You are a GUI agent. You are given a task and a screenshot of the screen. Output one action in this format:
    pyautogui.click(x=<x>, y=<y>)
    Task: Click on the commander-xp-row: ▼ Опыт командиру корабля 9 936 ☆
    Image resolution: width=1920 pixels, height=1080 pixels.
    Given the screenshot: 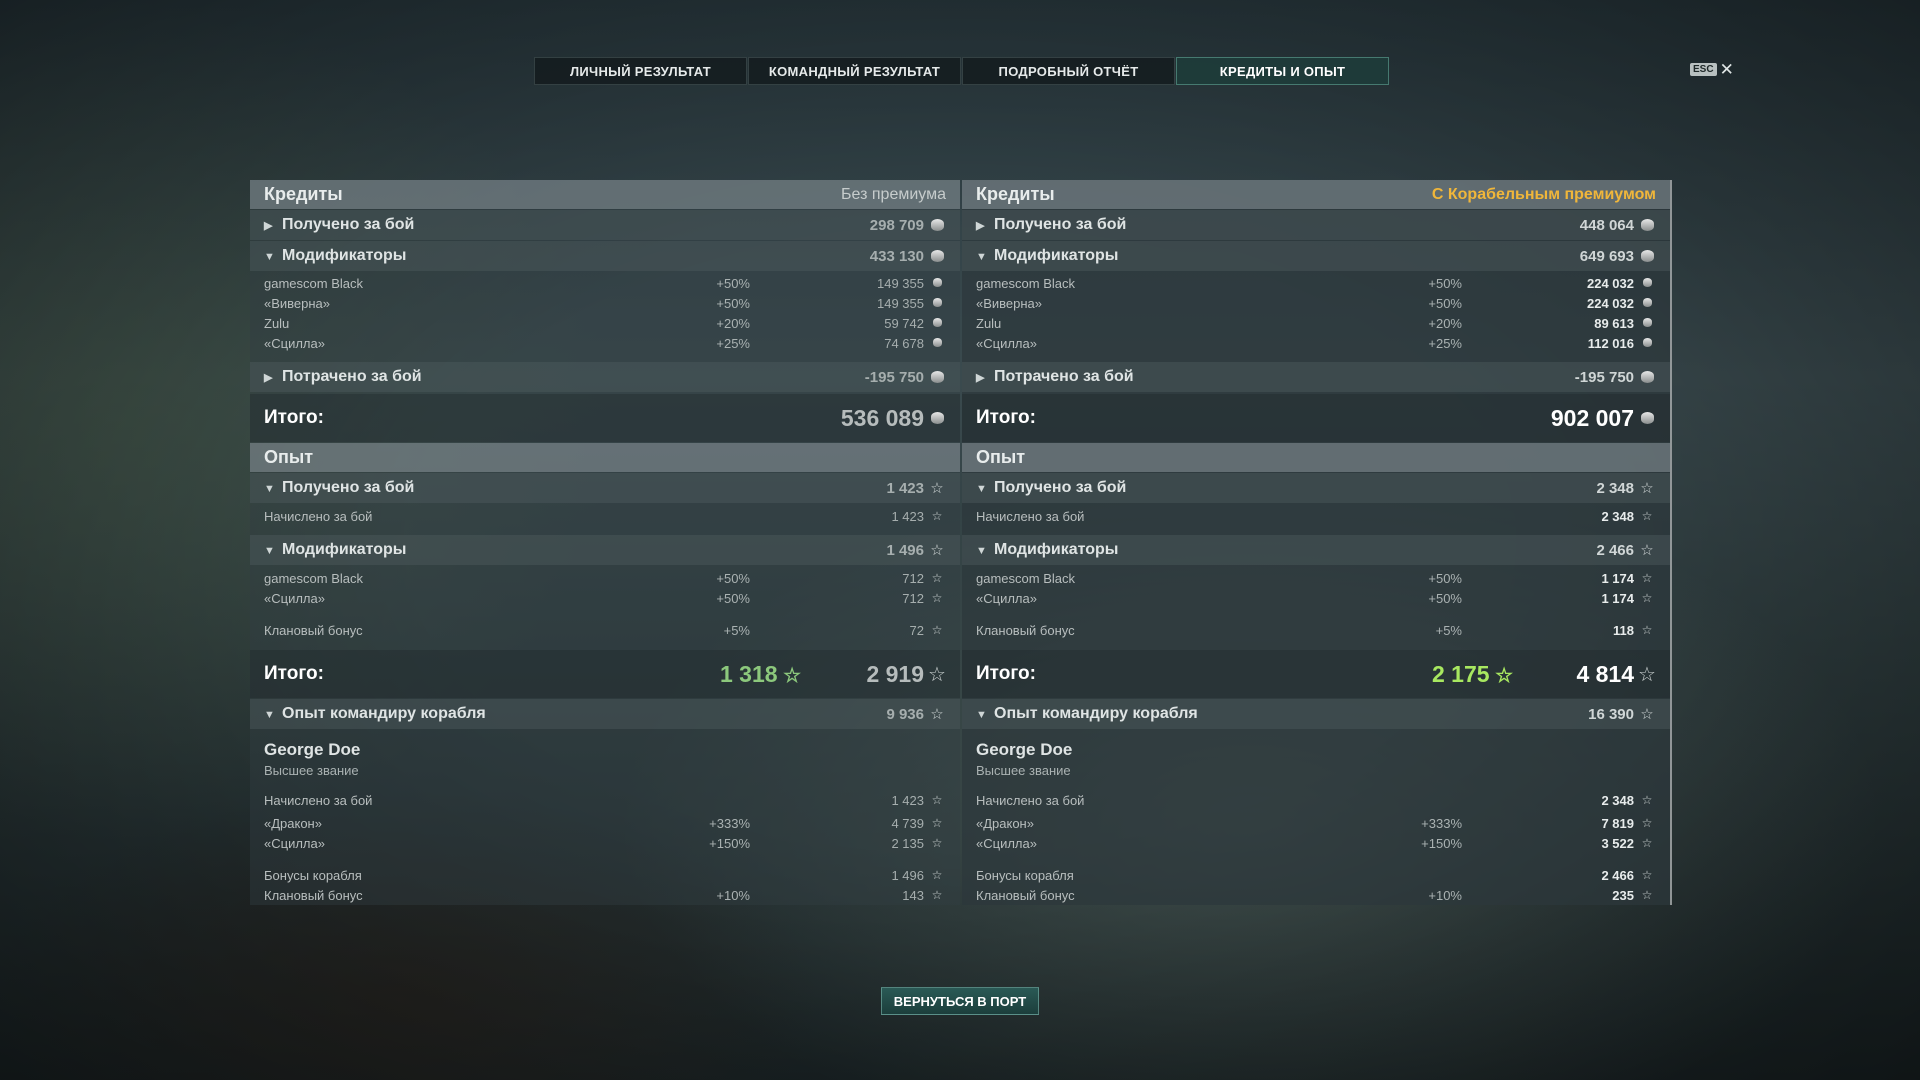 What is the action you would take?
    pyautogui.click(x=605, y=714)
    